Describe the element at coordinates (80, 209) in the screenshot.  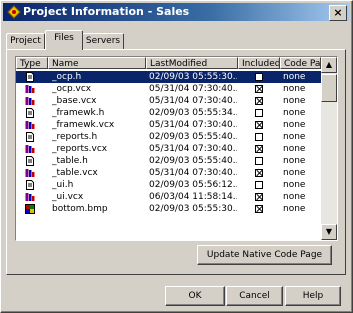
I see `file-name: bottom.bmp` at that location.